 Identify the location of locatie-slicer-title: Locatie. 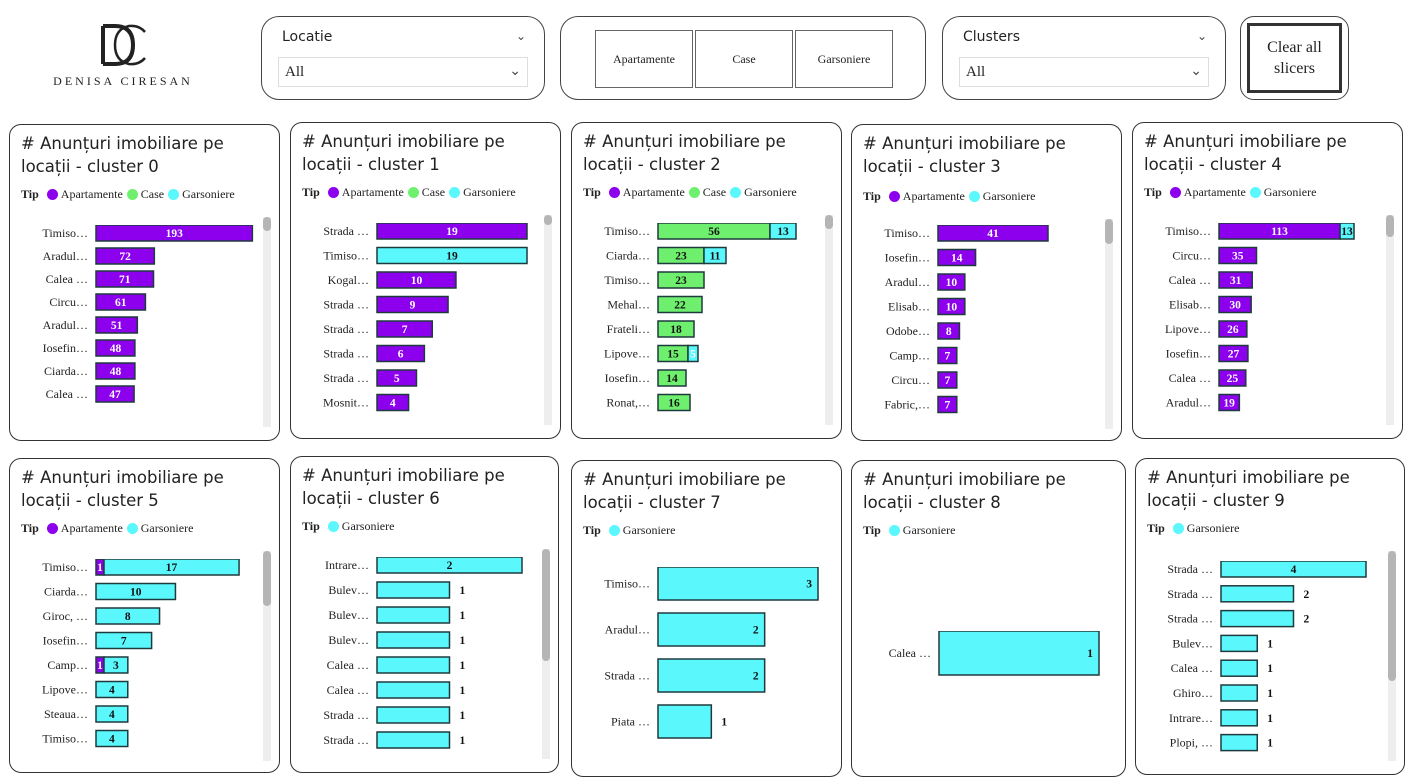
(307, 37).